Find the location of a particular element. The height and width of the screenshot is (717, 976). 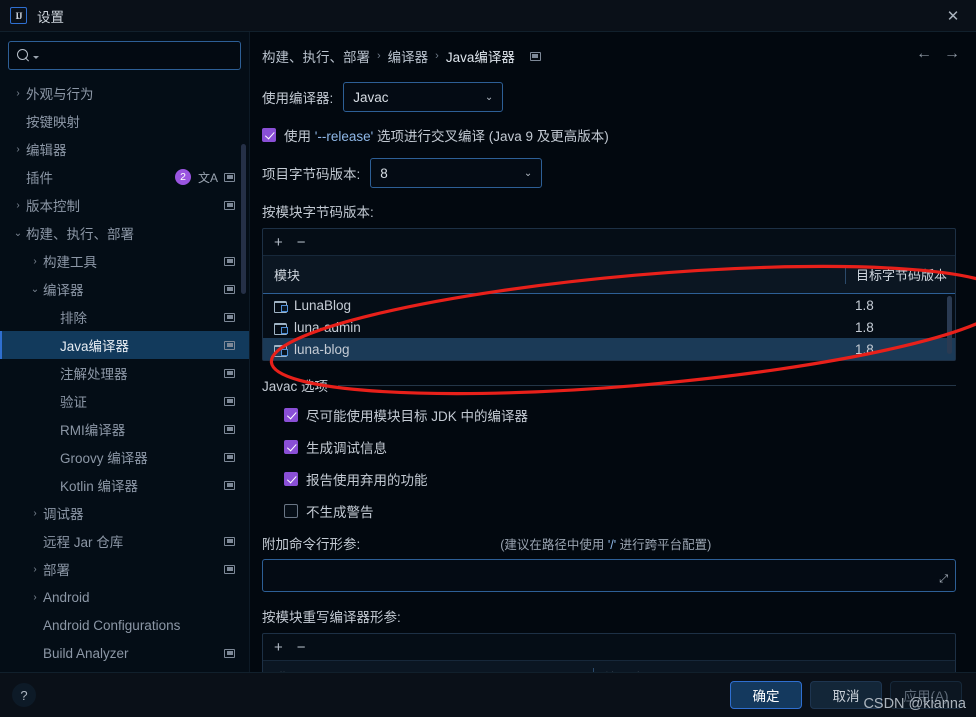

cancel-button: 取消 is located at coordinates (846, 695).